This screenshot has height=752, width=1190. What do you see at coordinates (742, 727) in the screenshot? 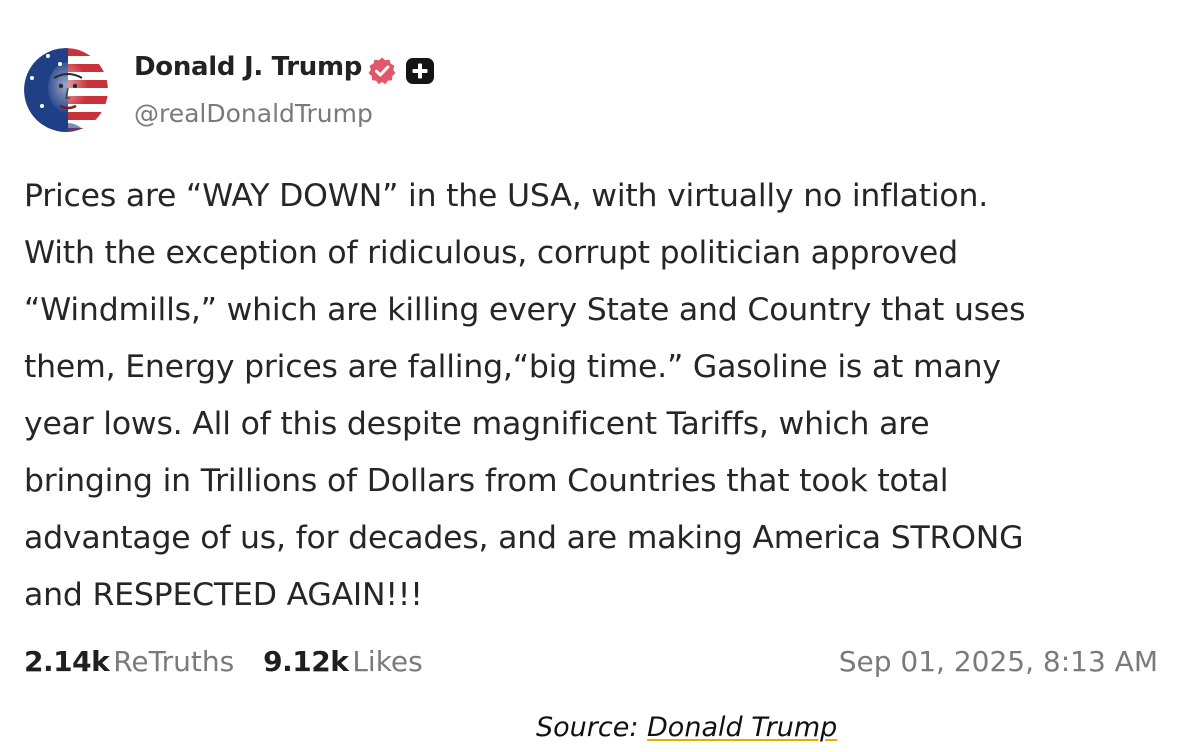
I see `source-link: Donald Trump` at bounding box center [742, 727].